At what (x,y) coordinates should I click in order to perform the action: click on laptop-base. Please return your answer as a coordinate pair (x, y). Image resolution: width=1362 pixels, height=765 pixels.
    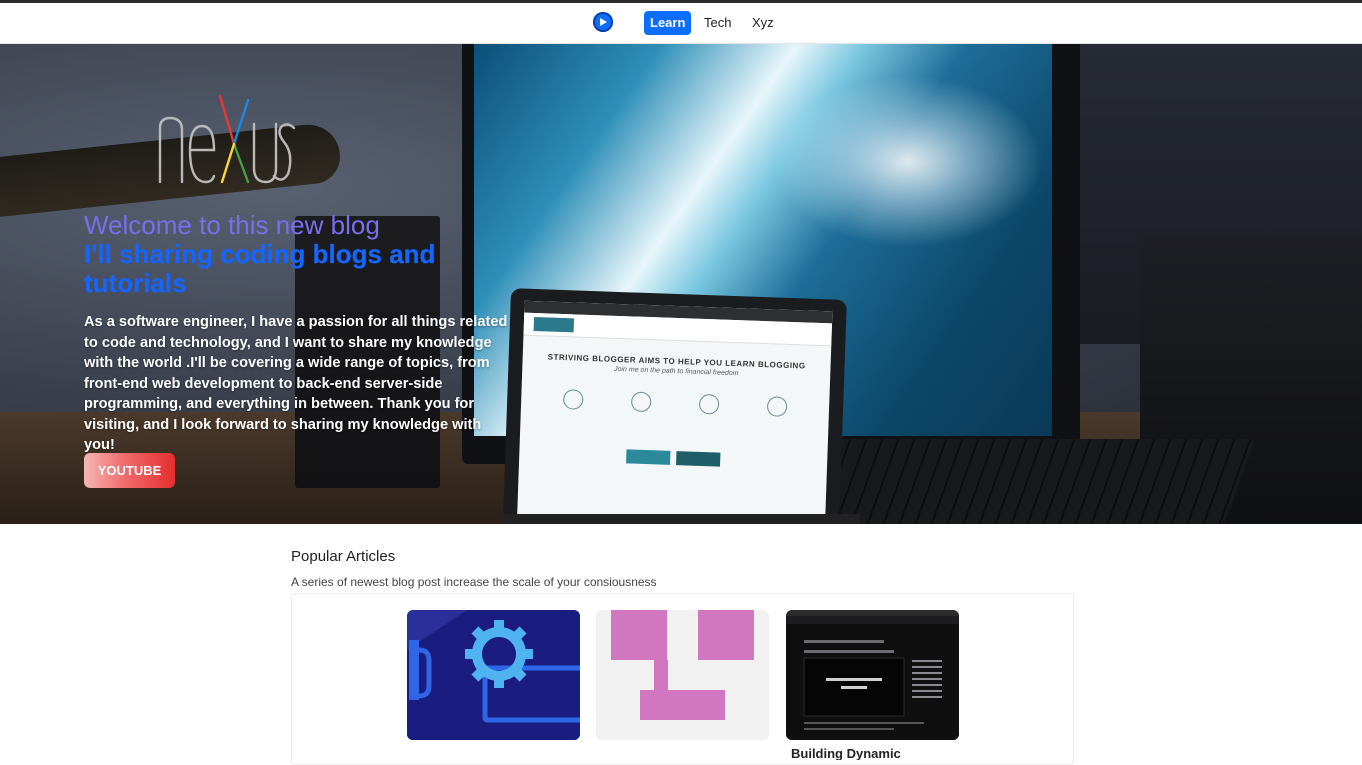
    Looking at the image, I should click on (680, 519).